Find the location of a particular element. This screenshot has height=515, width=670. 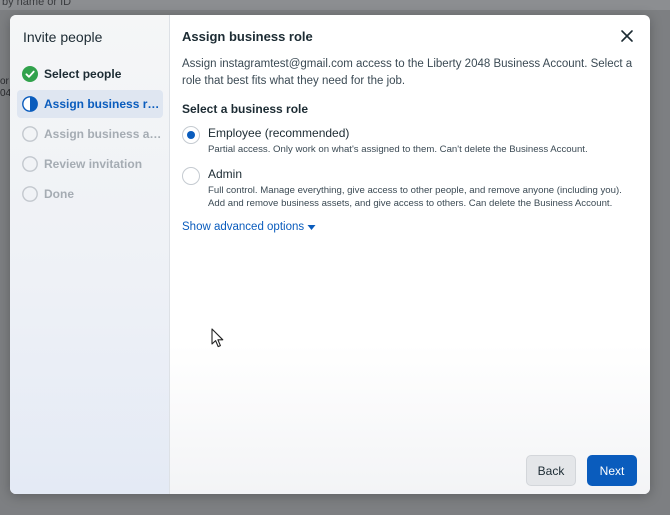

role-title: Admin is located at coordinates (225, 174).